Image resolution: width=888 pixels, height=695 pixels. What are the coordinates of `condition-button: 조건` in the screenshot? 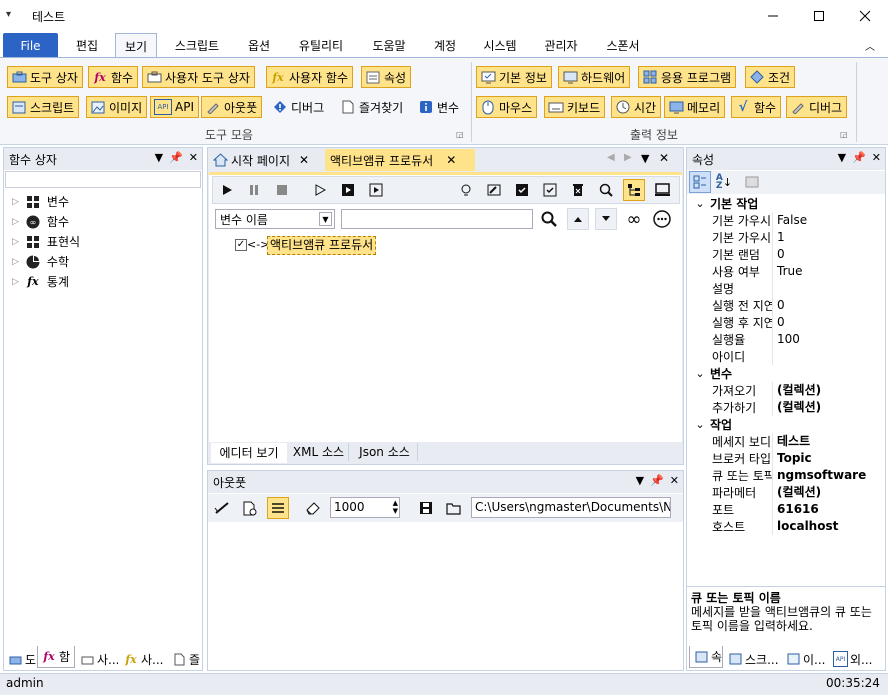 It's located at (770, 77).